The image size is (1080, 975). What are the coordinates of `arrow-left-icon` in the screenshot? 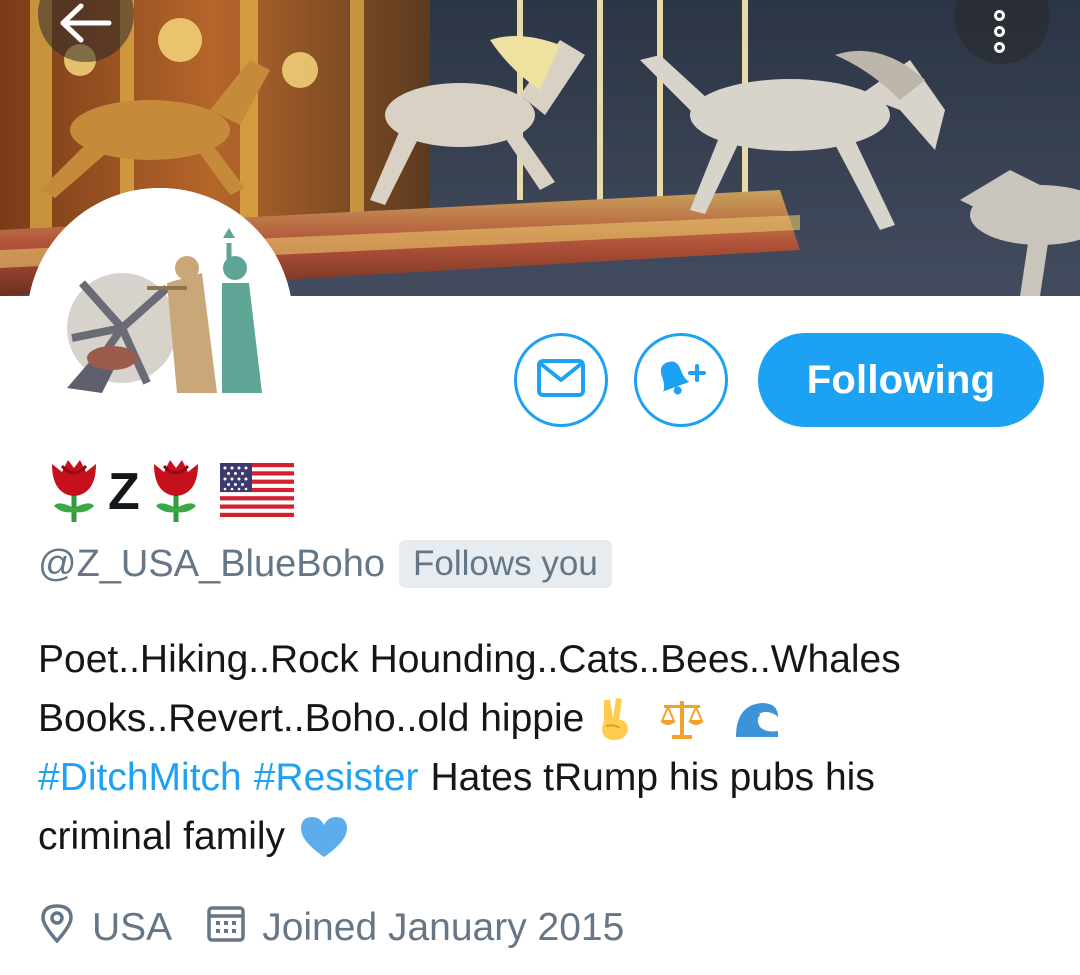 It's located at (86, 25).